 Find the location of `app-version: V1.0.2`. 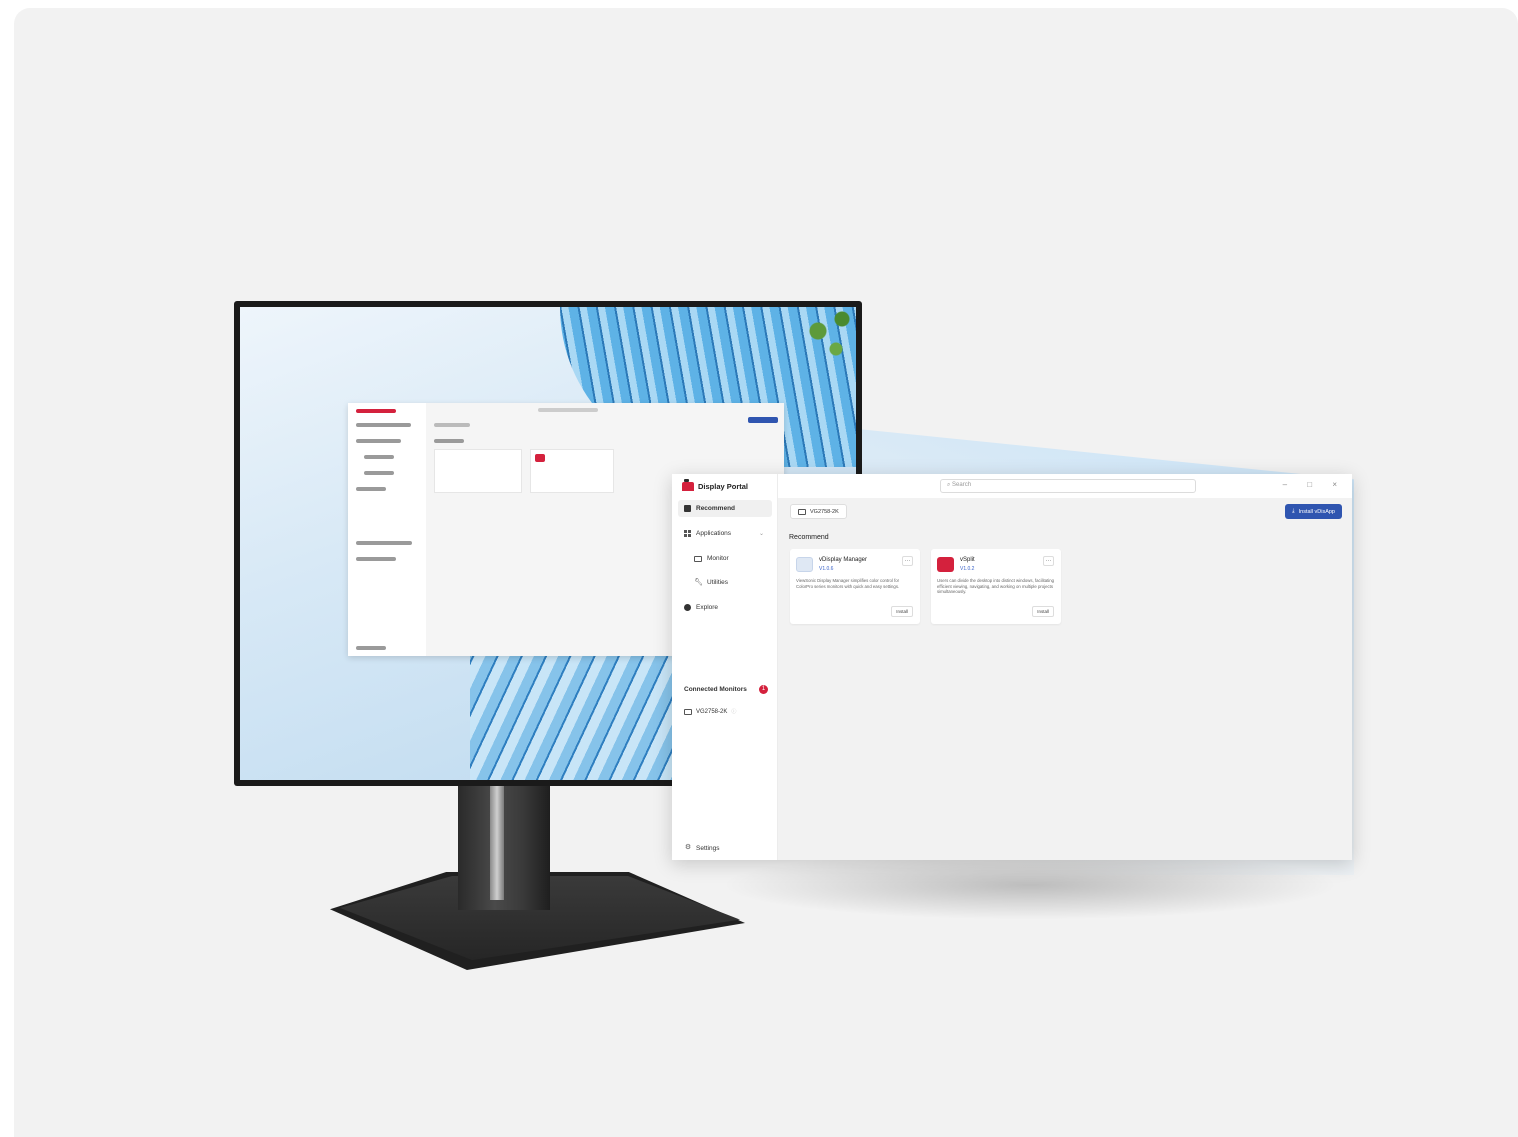

app-version: V1.0.2 is located at coordinates (967, 569).